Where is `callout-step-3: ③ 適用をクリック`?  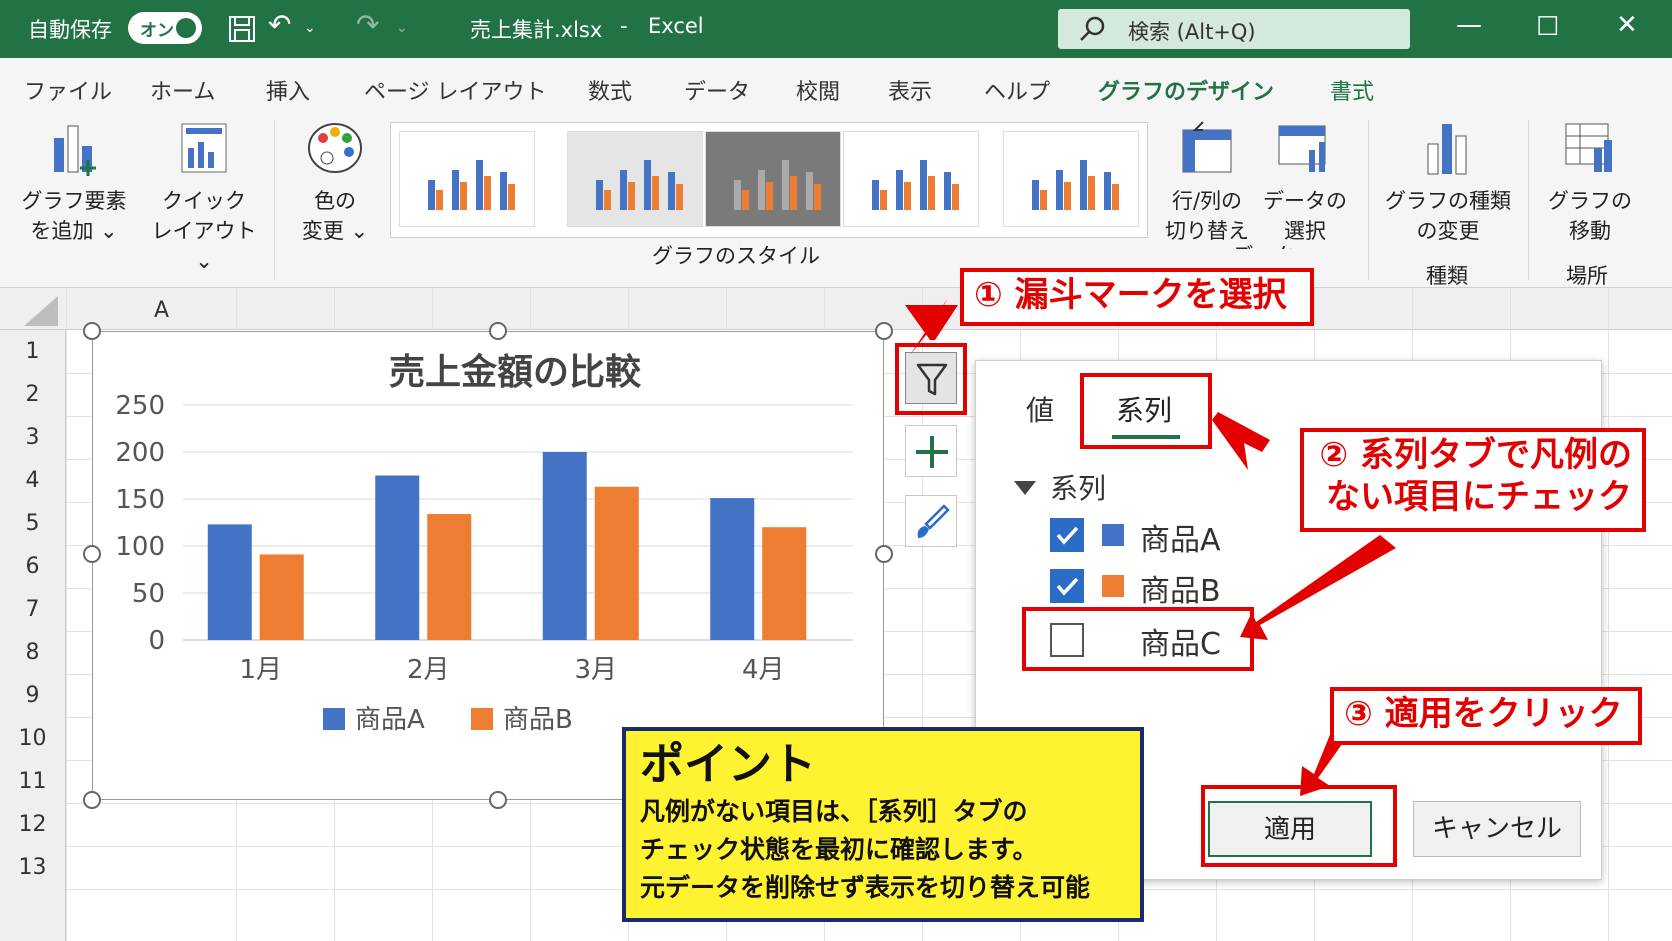
callout-step-3: ③ 適用をクリック is located at coordinates (1486, 716).